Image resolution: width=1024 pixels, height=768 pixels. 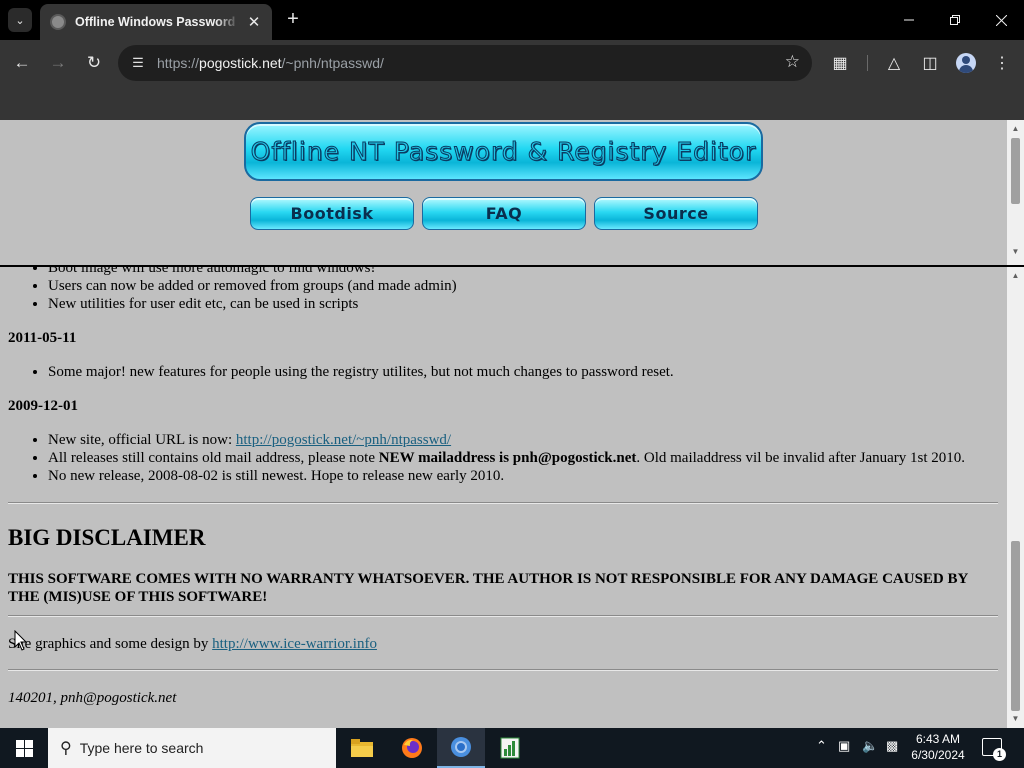 What do you see at coordinates (42, 338) in the screenshot?
I see `news-date: 2011-05-11` at bounding box center [42, 338].